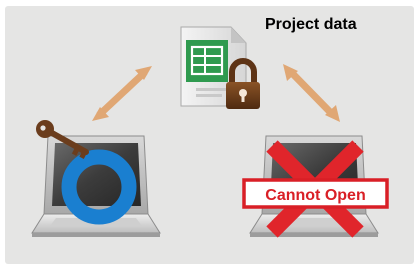 The width and height of the screenshot is (419, 271). I want to click on arrow-right-link, so click(311, 93).